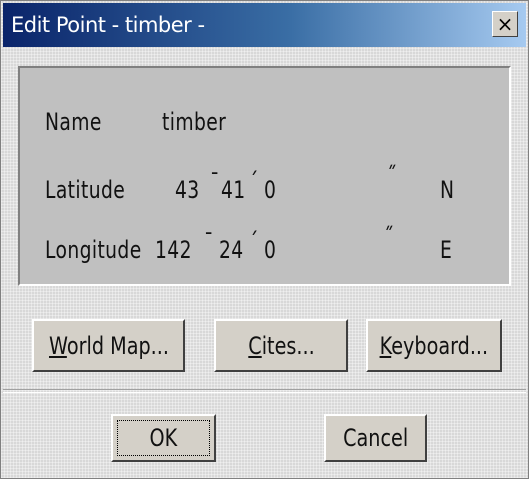  Describe the element at coordinates (231, 250) in the screenshot. I see `longitude-minutes: 24` at that location.